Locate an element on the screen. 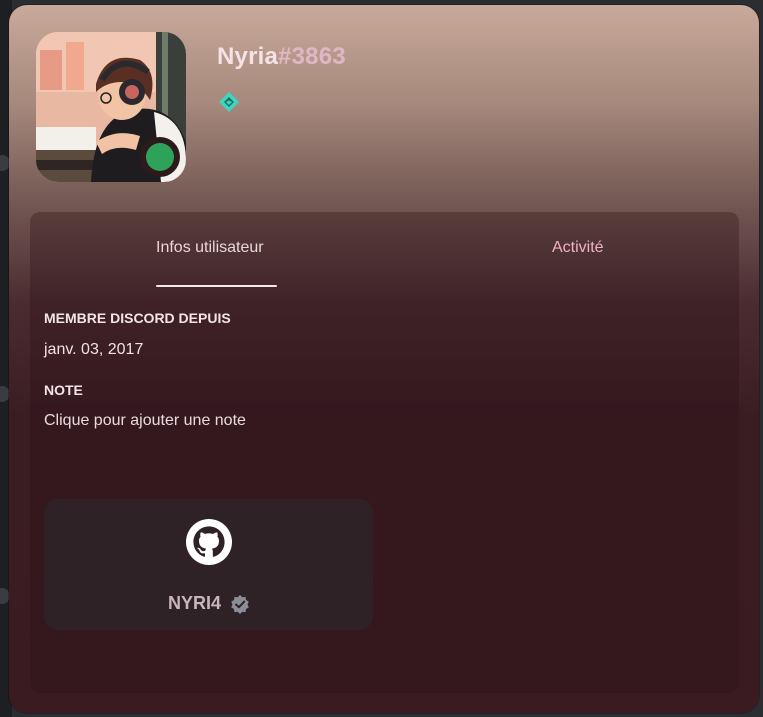 The height and width of the screenshot is (717, 763). member-since-heading: MEMBRE DISCORD DEPUIS is located at coordinates (137, 318).